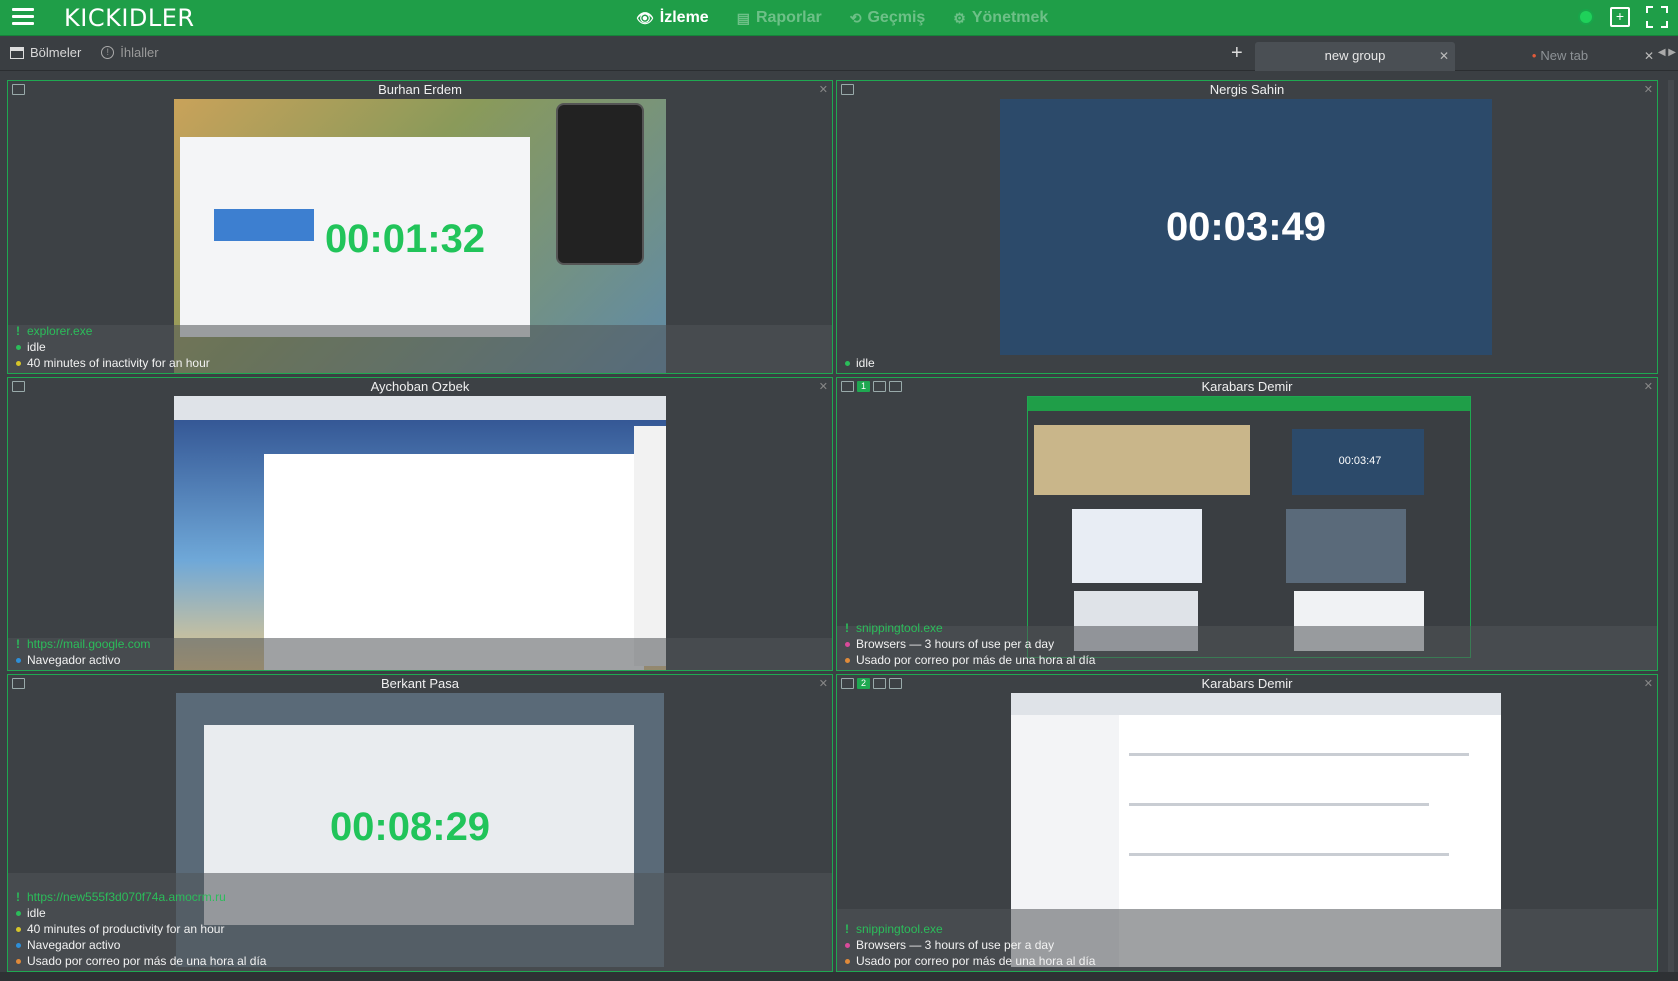 The image size is (1678, 981). I want to click on nav-monitoring-label: İzleme, so click(684, 17).